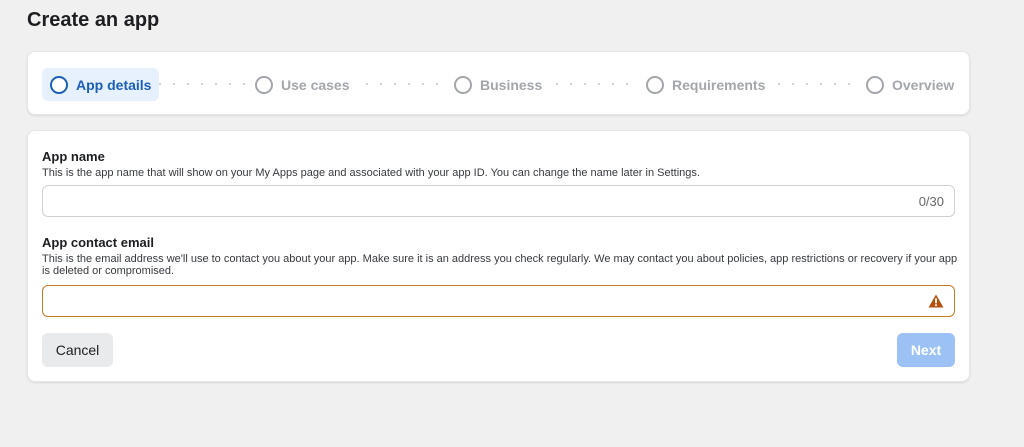 Image resolution: width=1024 pixels, height=447 pixels. I want to click on char-counter: 0/30, so click(931, 201).